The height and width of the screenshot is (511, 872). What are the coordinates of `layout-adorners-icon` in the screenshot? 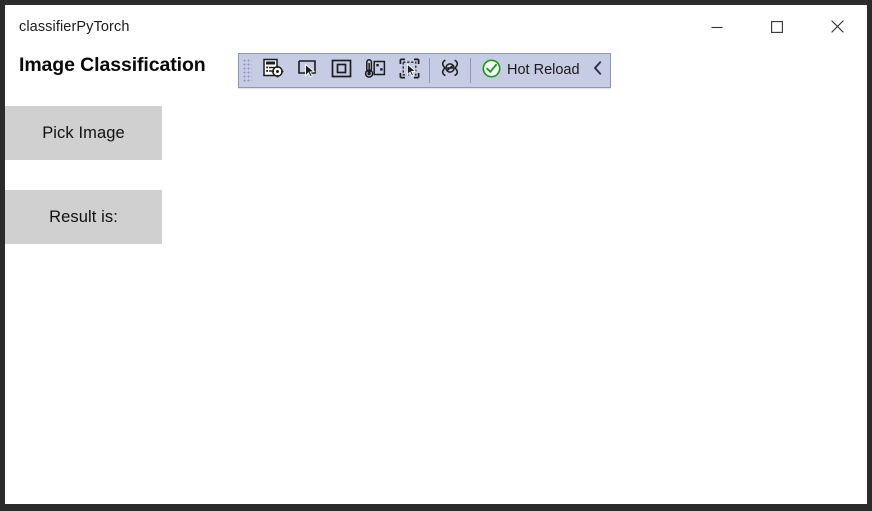 It's located at (341, 71).